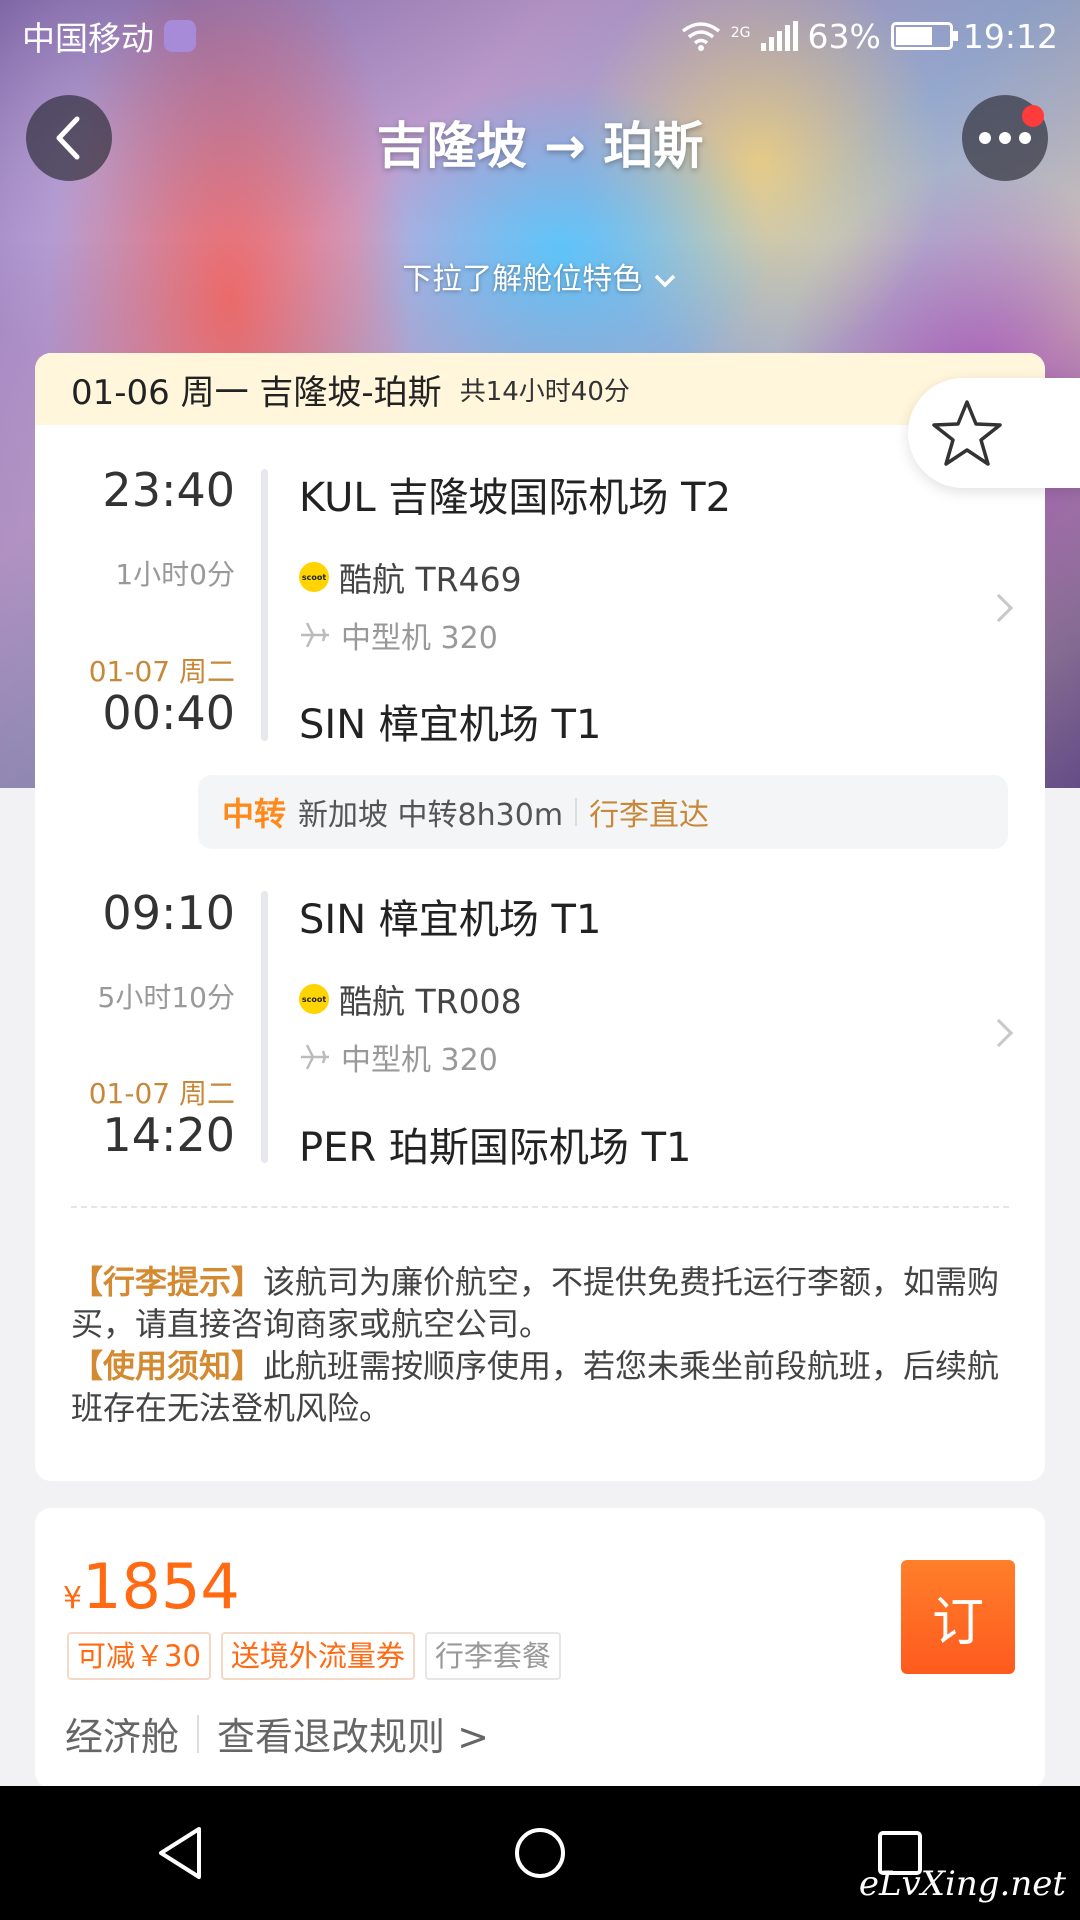  I want to click on flight-number: 酷航 TR469, so click(430, 579).